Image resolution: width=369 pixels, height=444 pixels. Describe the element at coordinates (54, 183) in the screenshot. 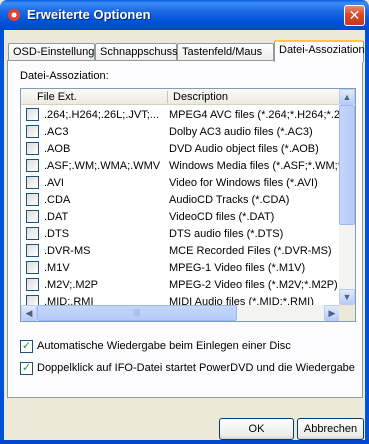

I see `row-ext: .AVI` at that location.